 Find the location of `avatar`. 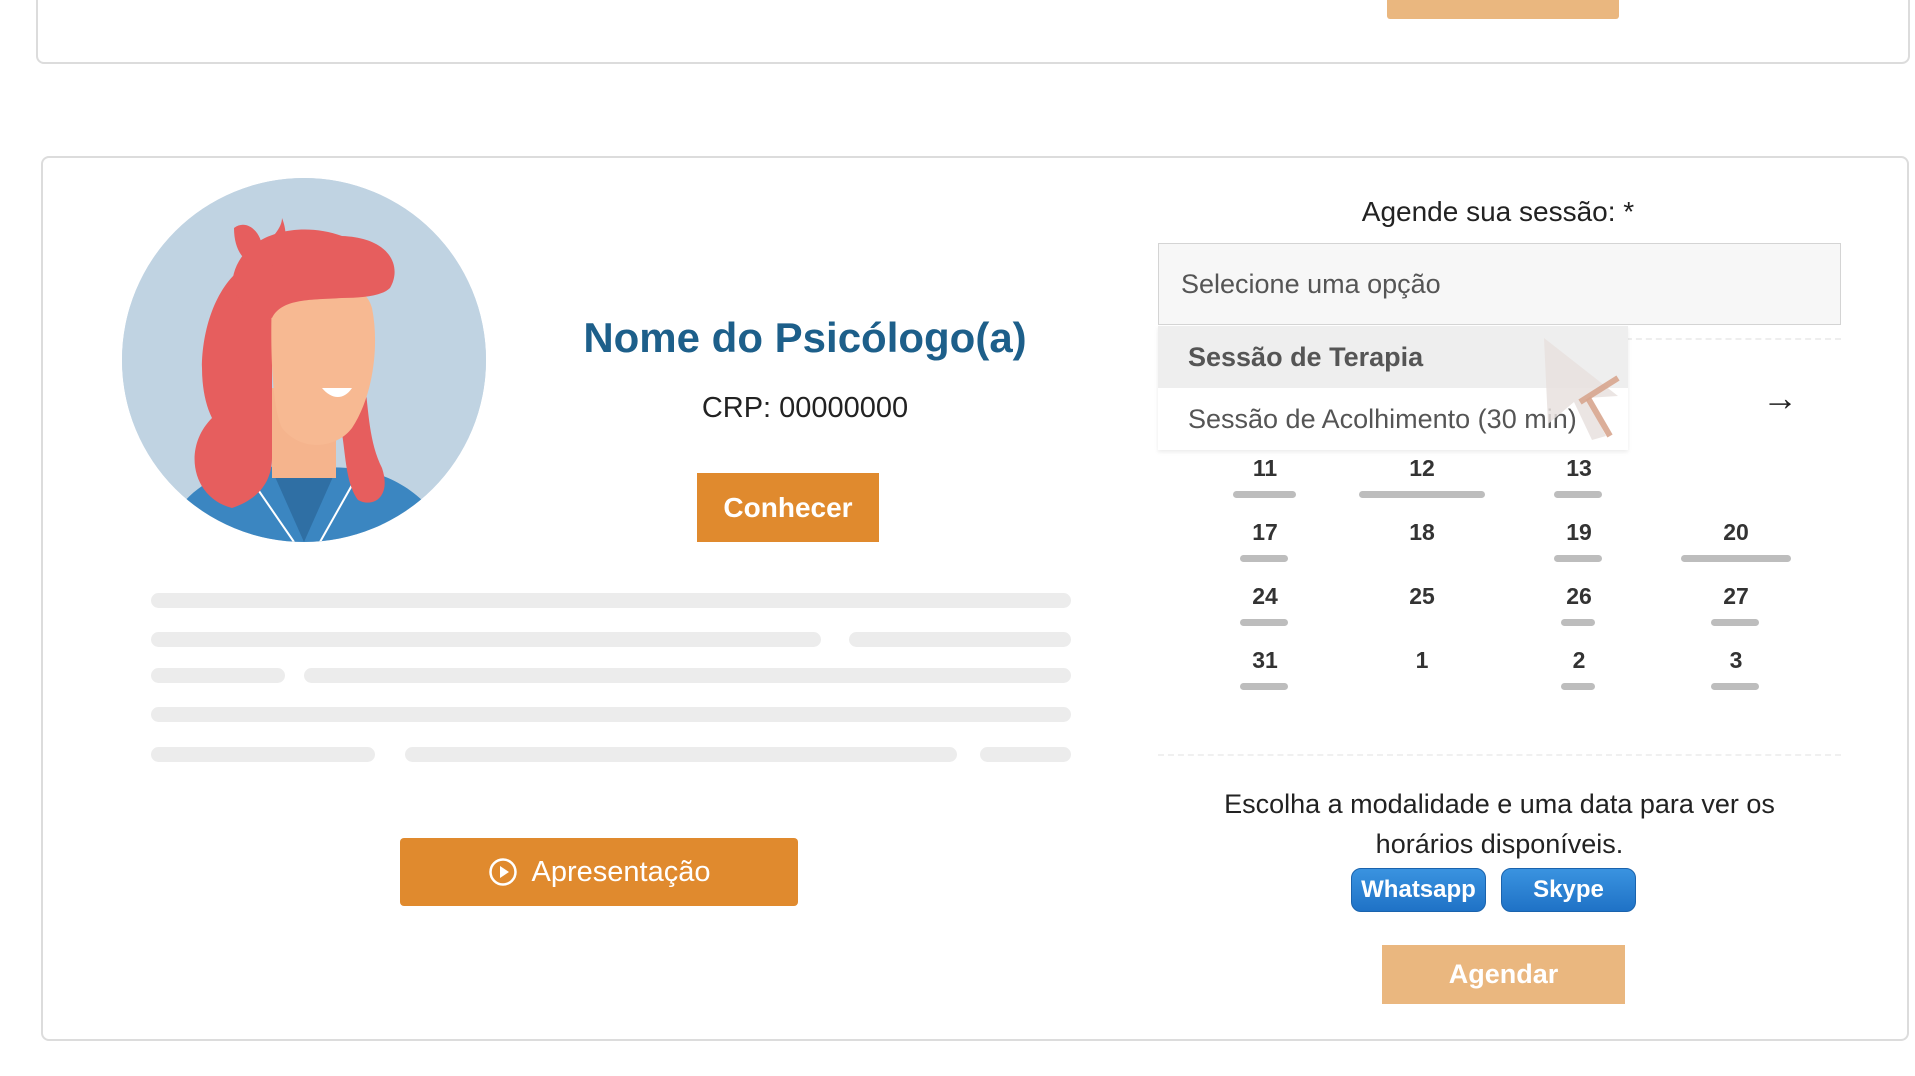

avatar is located at coordinates (304, 360).